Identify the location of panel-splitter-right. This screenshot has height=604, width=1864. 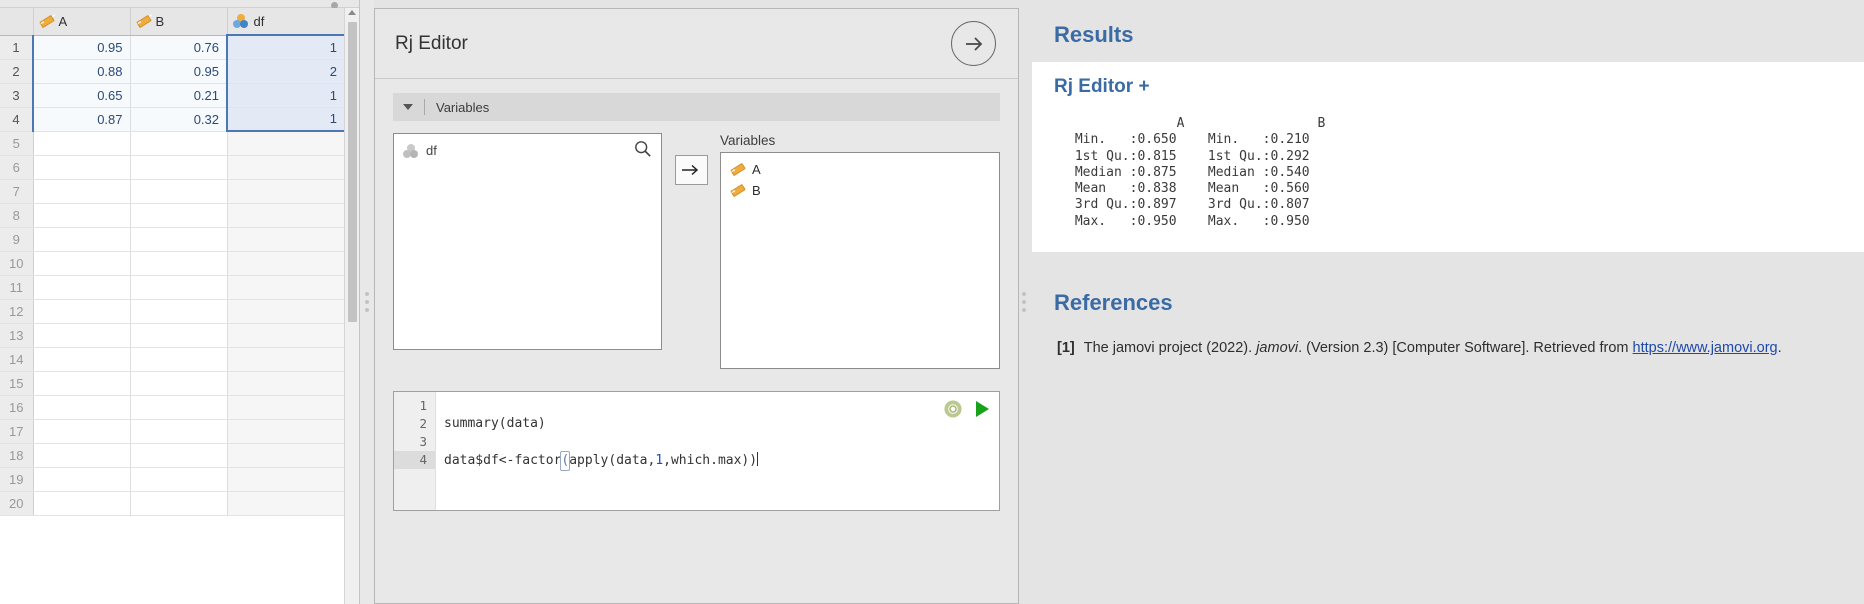
(1024, 302).